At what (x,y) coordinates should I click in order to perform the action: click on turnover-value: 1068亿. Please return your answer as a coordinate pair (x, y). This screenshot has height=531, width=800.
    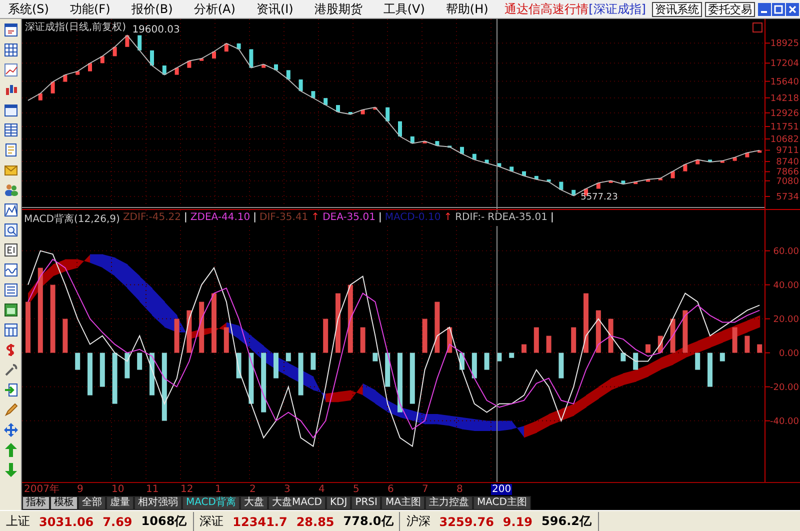
    Looking at the image, I should click on (164, 521).